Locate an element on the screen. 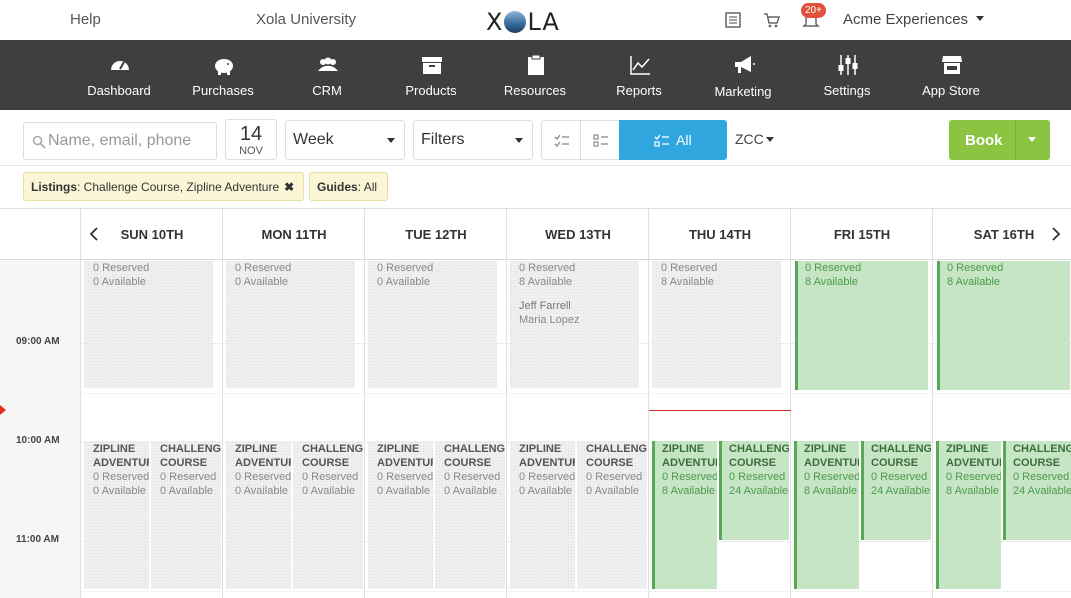 The width and height of the screenshot is (1071, 598). account-menu: Acme Experiences is located at coordinates (914, 19).